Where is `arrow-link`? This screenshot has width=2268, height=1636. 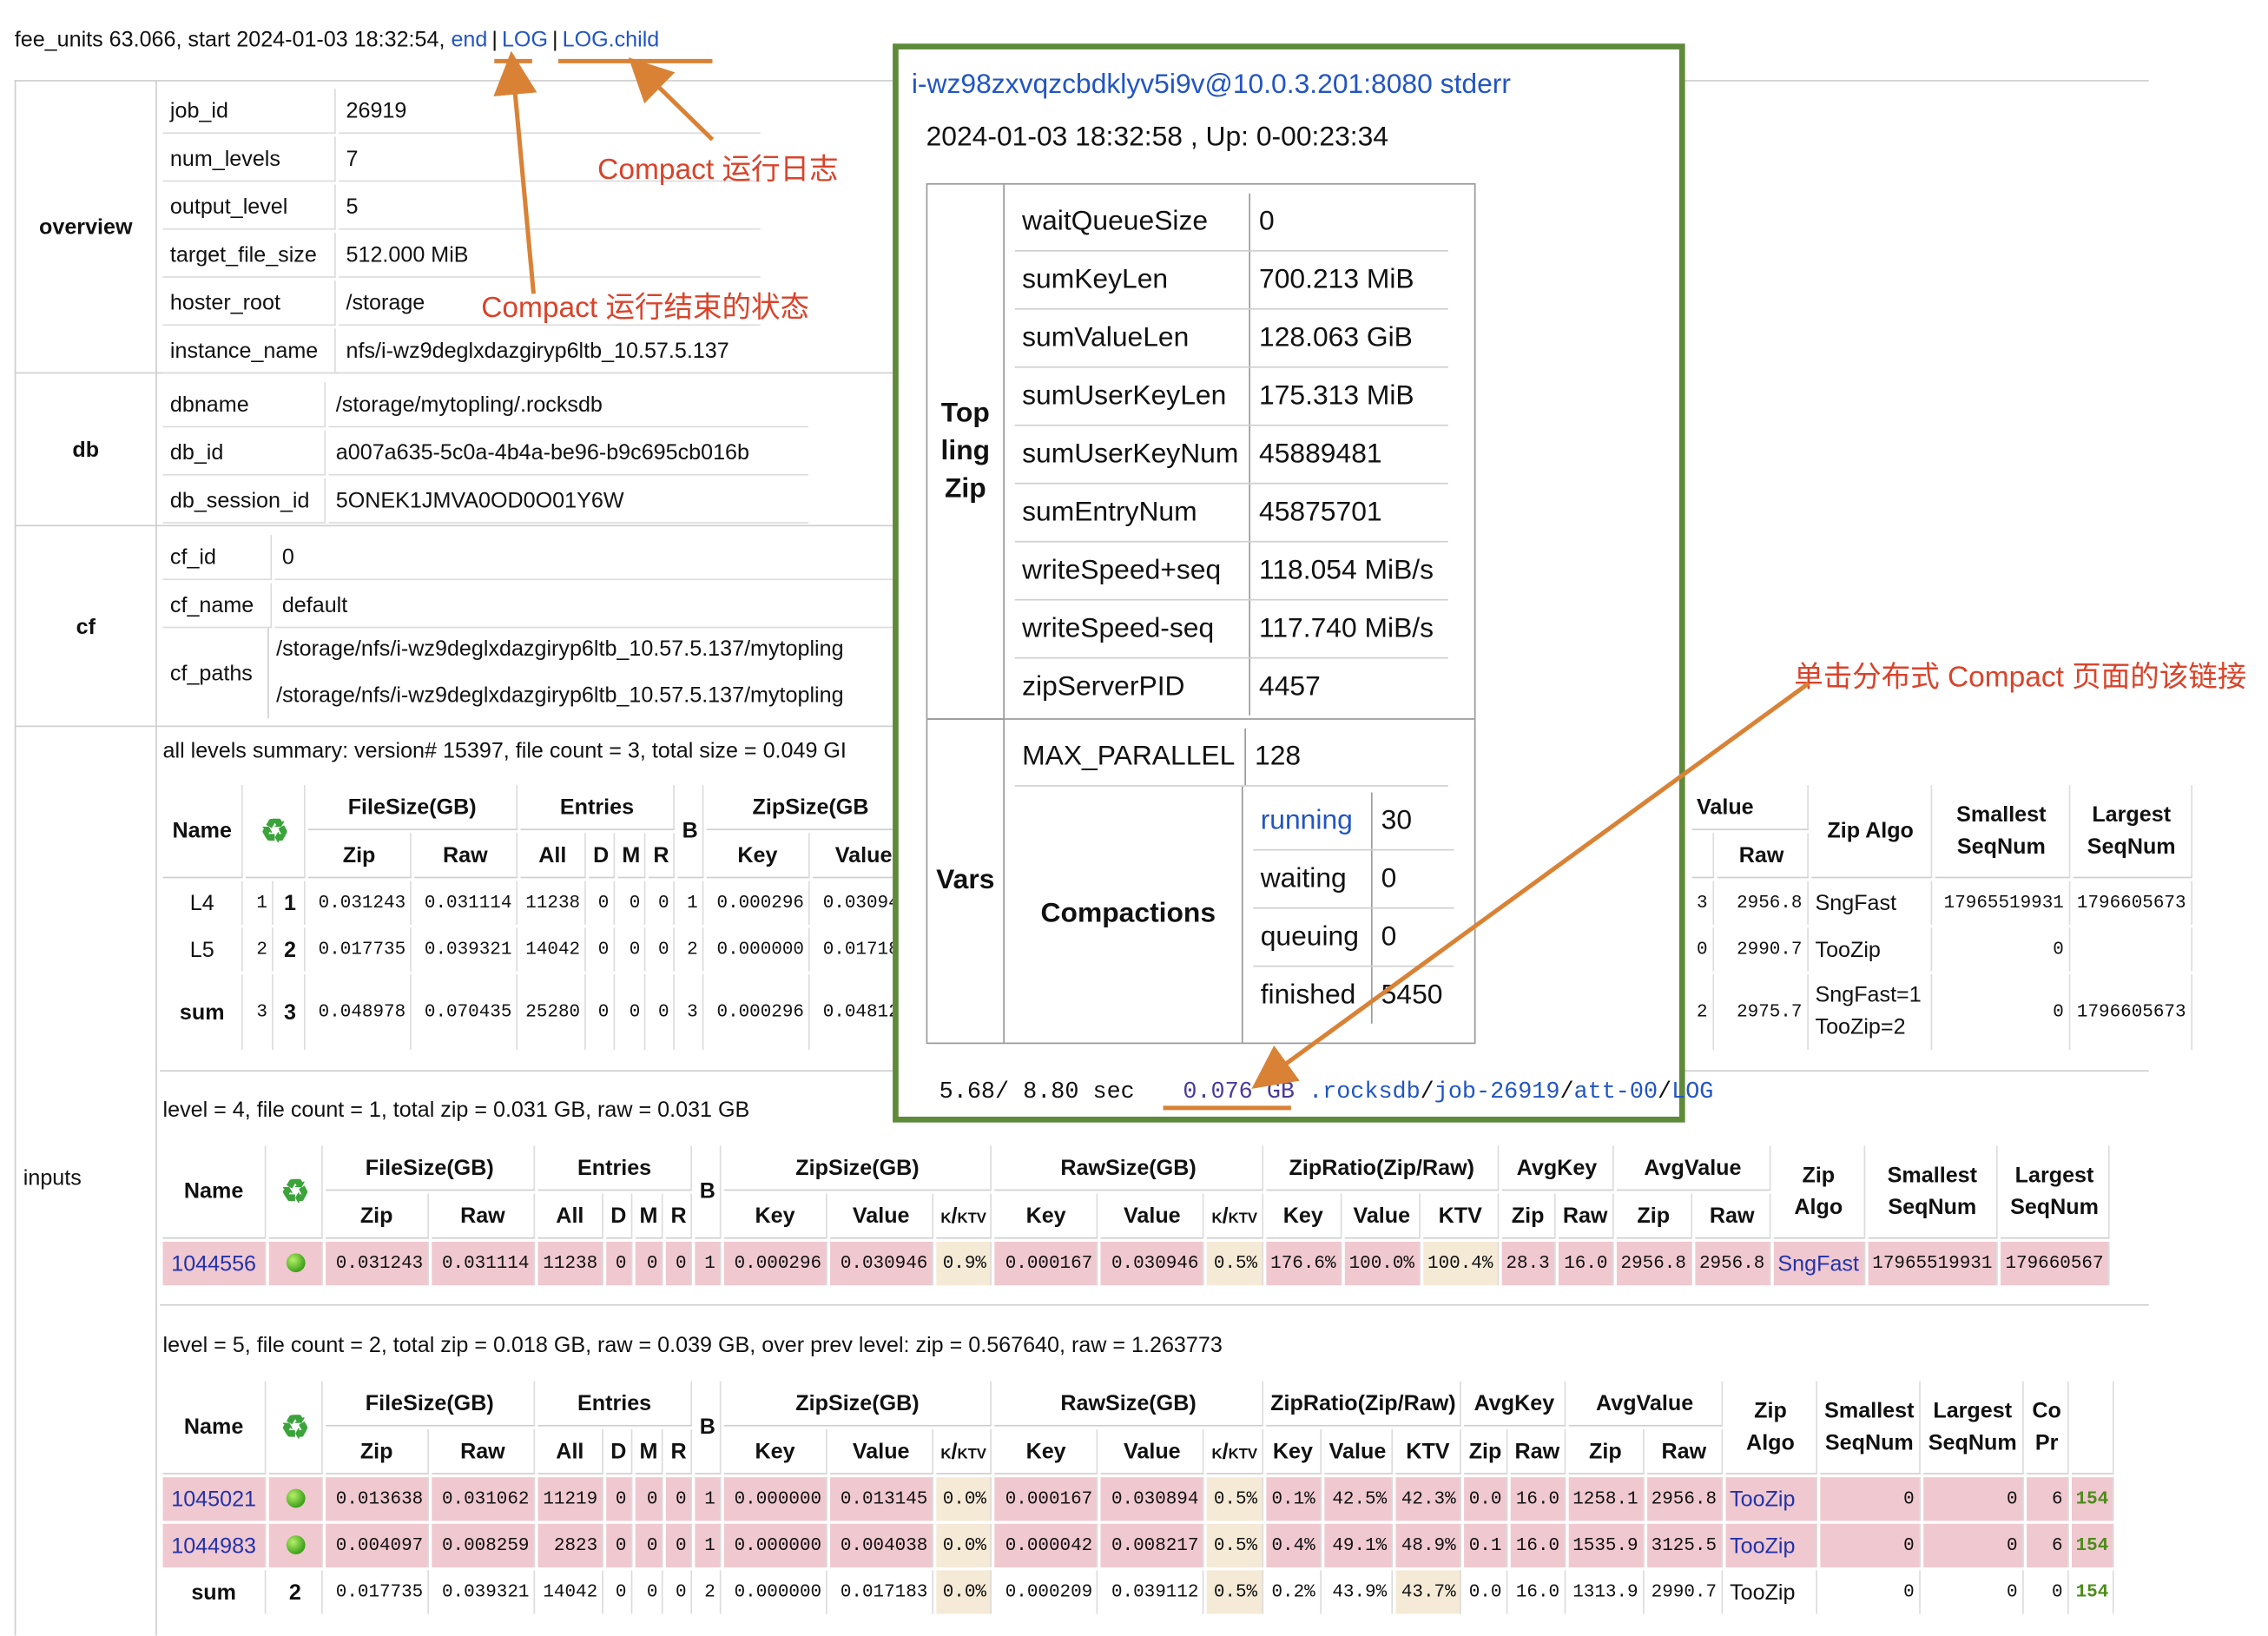 arrow-link is located at coordinates (1530, 885).